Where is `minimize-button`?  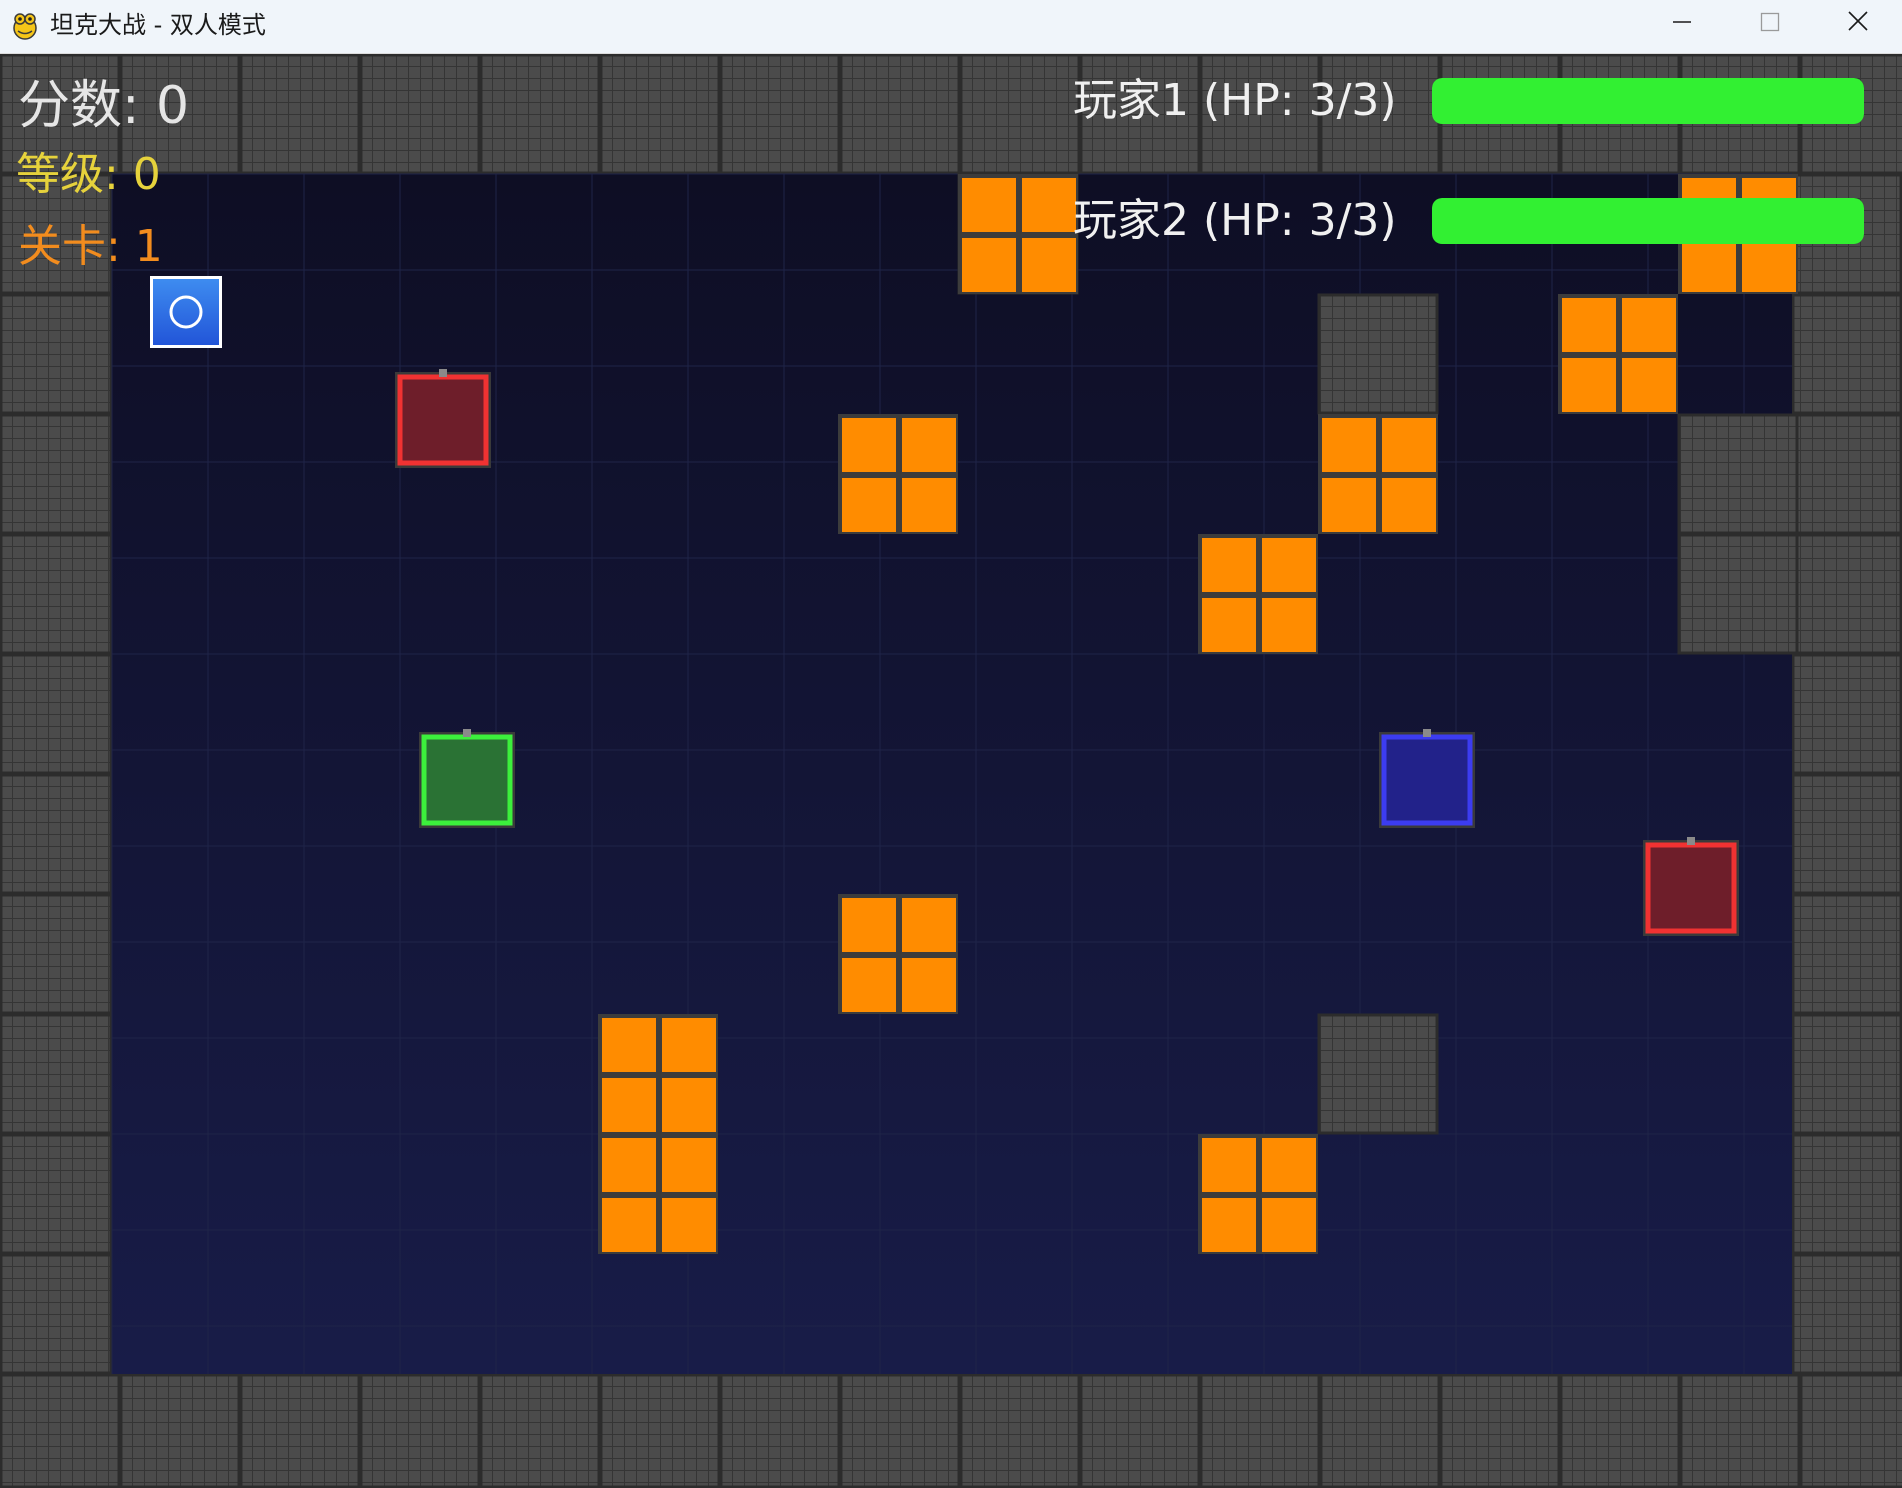
minimize-button is located at coordinates (1682, 26).